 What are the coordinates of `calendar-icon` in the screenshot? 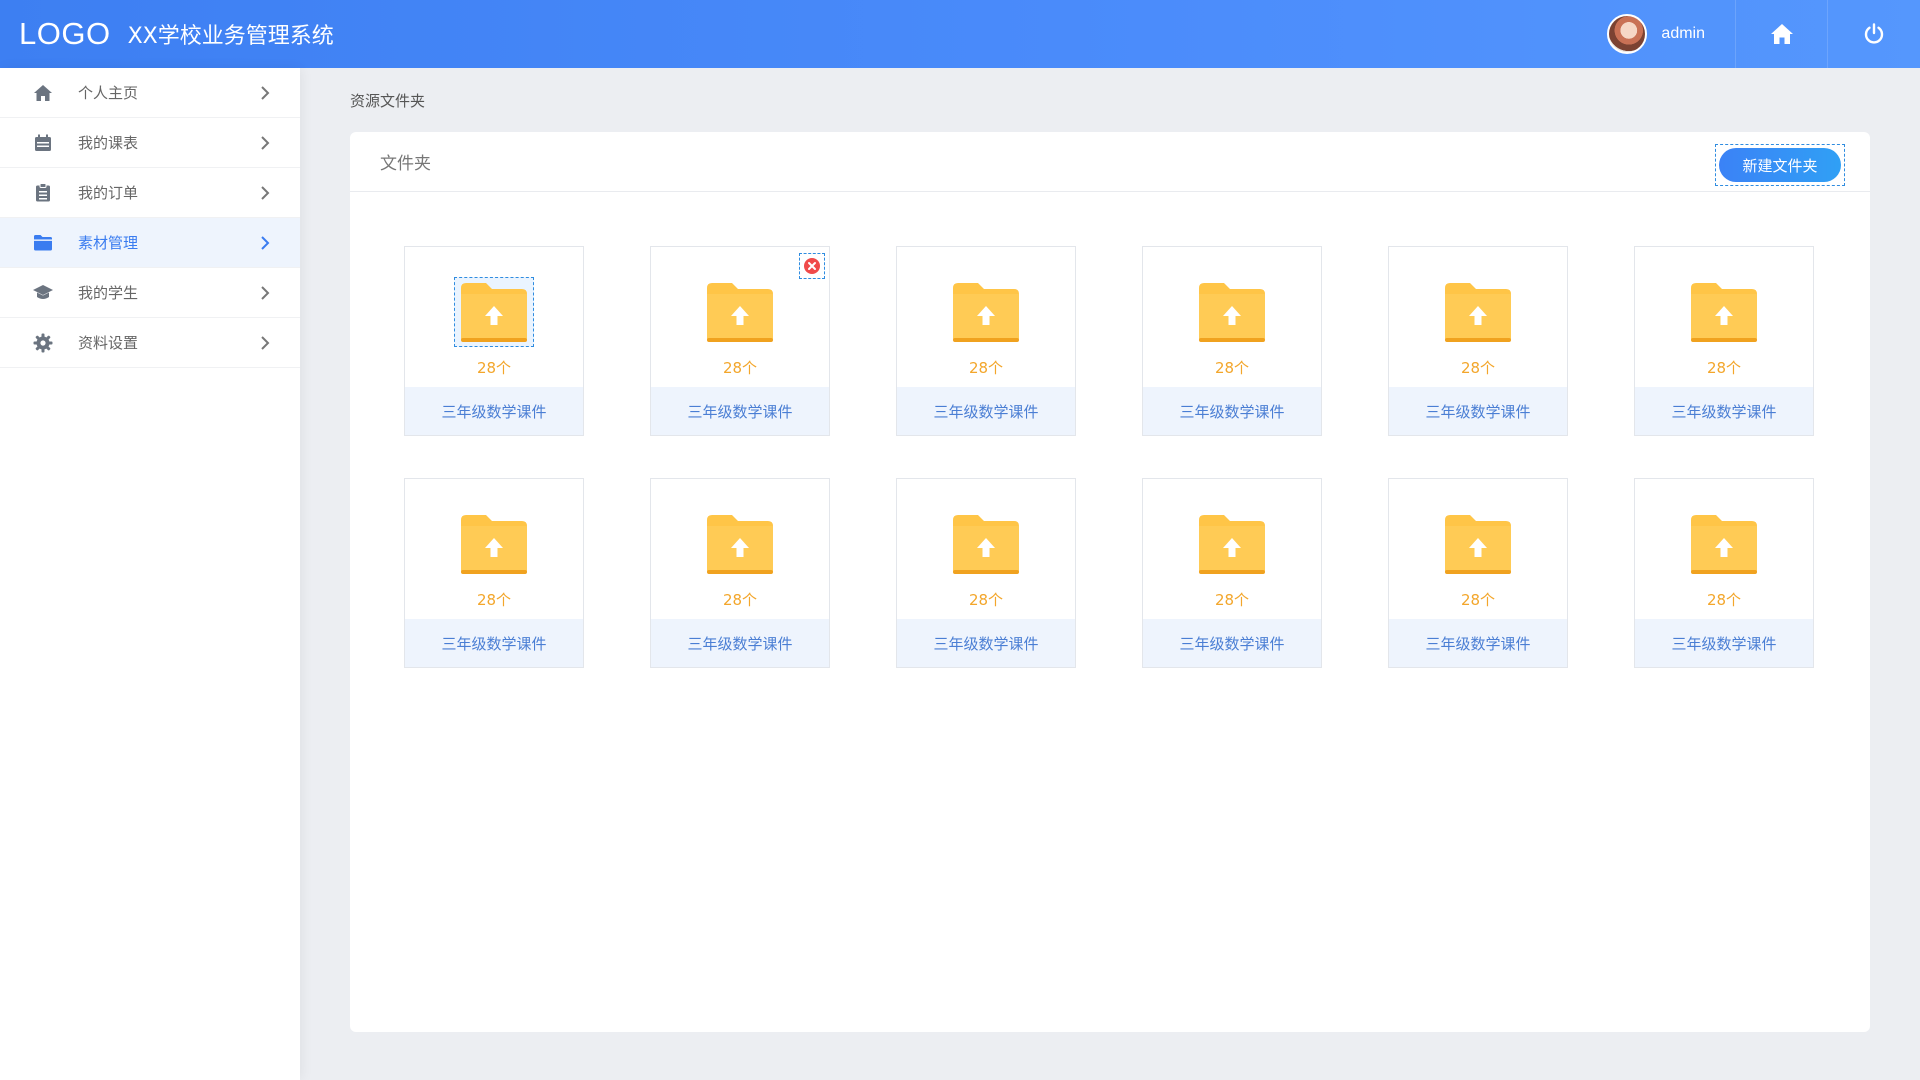 It's located at (43, 143).